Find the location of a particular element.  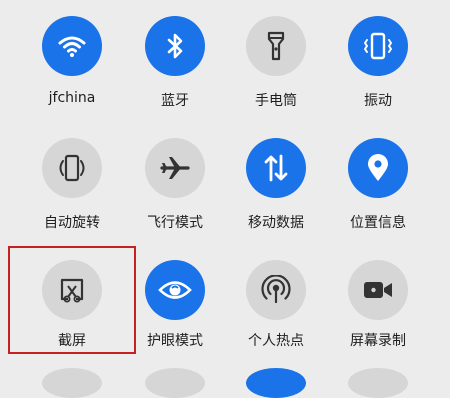

tile-label: 护眼模式 is located at coordinates (175, 341).